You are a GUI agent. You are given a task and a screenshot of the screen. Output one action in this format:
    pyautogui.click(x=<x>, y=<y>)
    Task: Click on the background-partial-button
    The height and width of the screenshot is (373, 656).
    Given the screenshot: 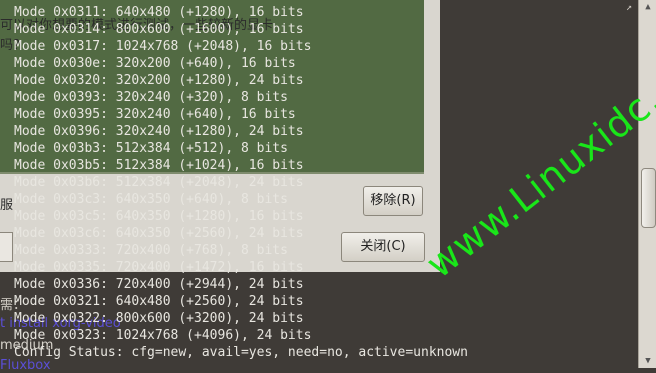 What is the action you would take?
    pyautogui.click(x=6, y=247)
    